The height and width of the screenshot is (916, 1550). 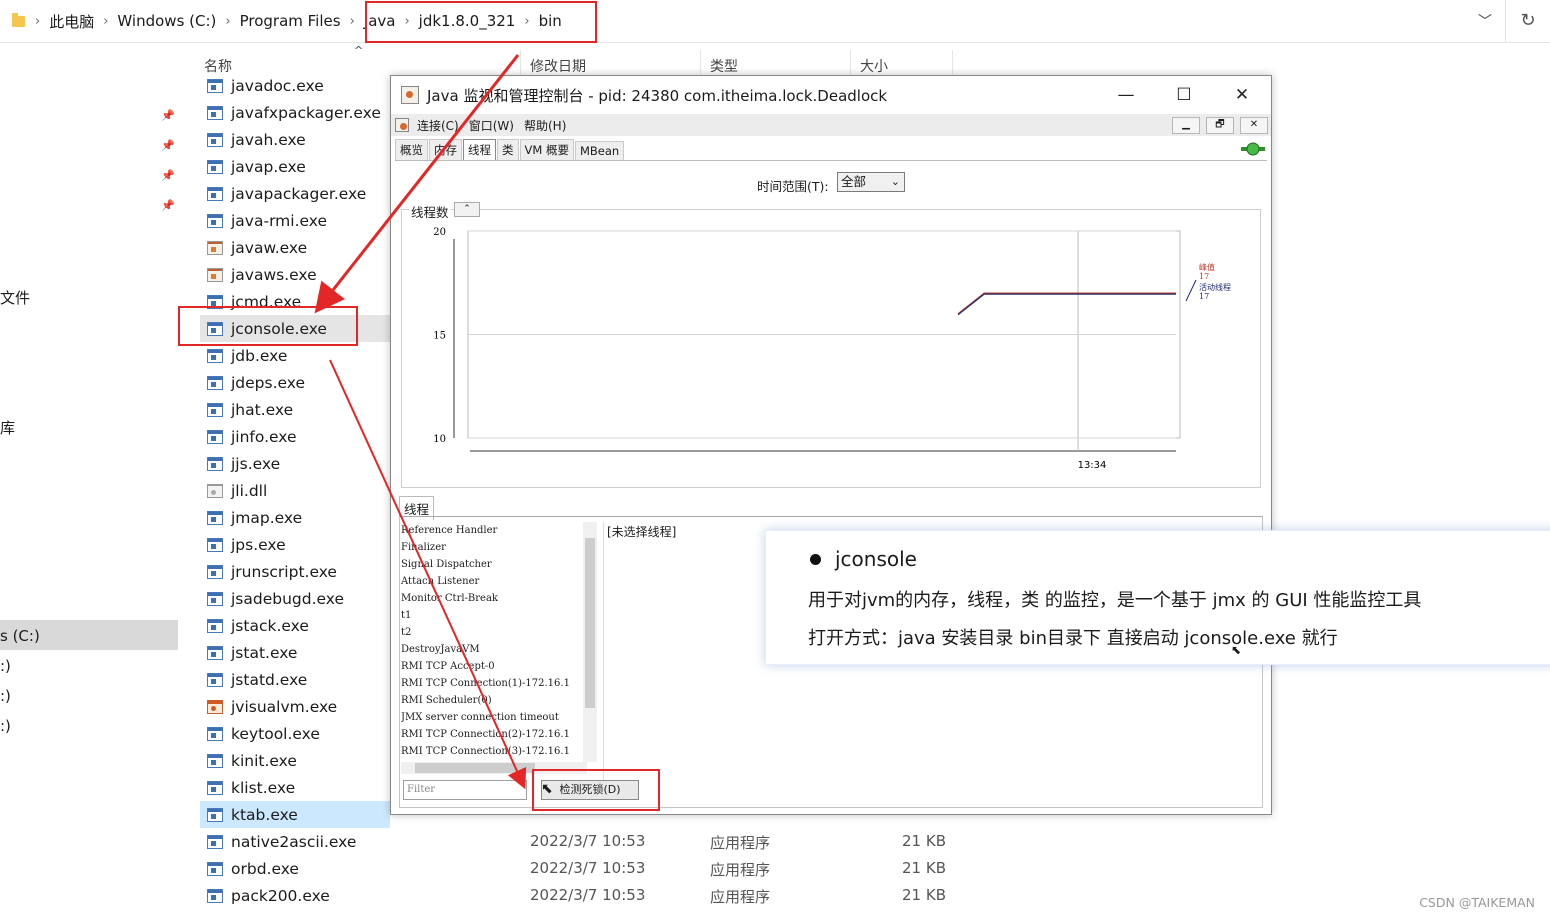 What do you see at coordinates (359, 50) in the screenshot?
I see `sort-up-icon: ^` at bounding box center [359, 50].